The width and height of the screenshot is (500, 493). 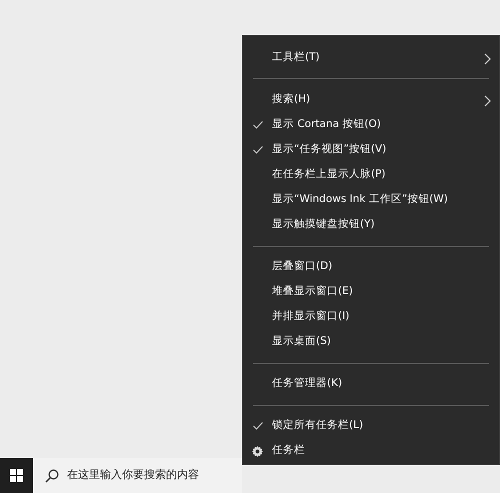 I want to click on menu-item: 并排显示窗口(I), so click(x=371, y=317).